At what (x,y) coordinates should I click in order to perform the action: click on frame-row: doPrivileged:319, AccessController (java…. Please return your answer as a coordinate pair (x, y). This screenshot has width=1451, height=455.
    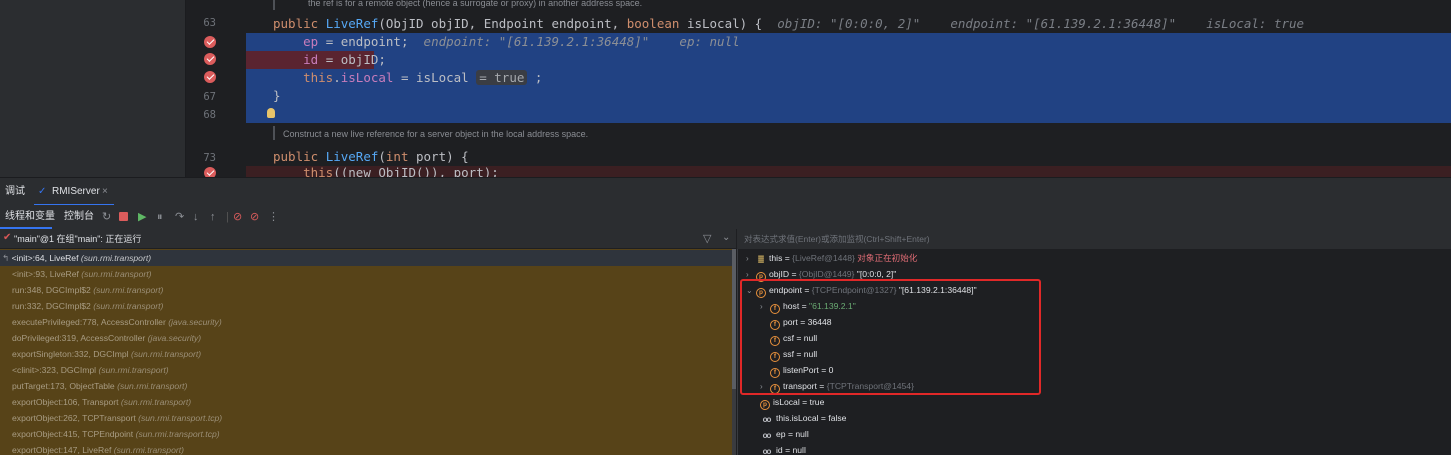
    Looking at the image, I should click on (366, 338).